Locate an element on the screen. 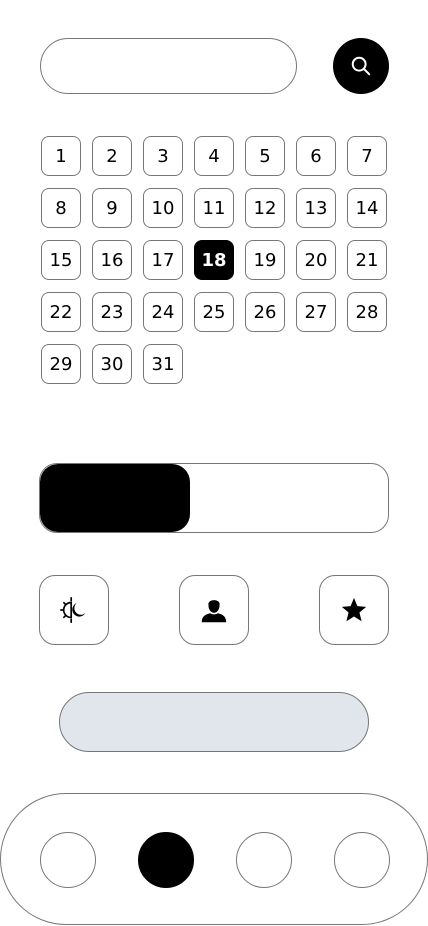 Image resolution: width=428 pixels, height=926 pixels. search-icon is located at coordinates (361, 66).